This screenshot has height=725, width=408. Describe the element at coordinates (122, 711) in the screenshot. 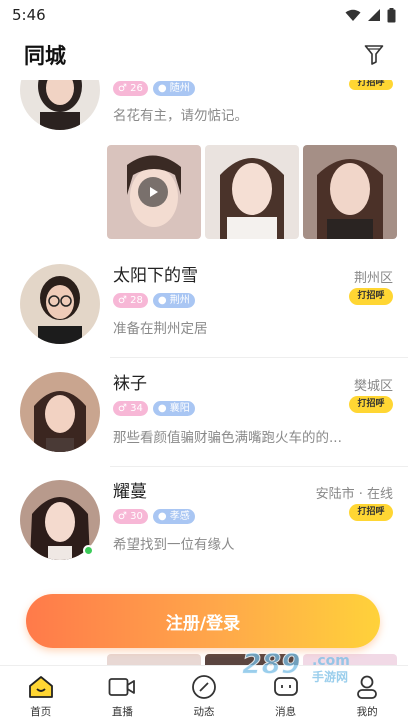

I see `tab-label: 直播` at that location.